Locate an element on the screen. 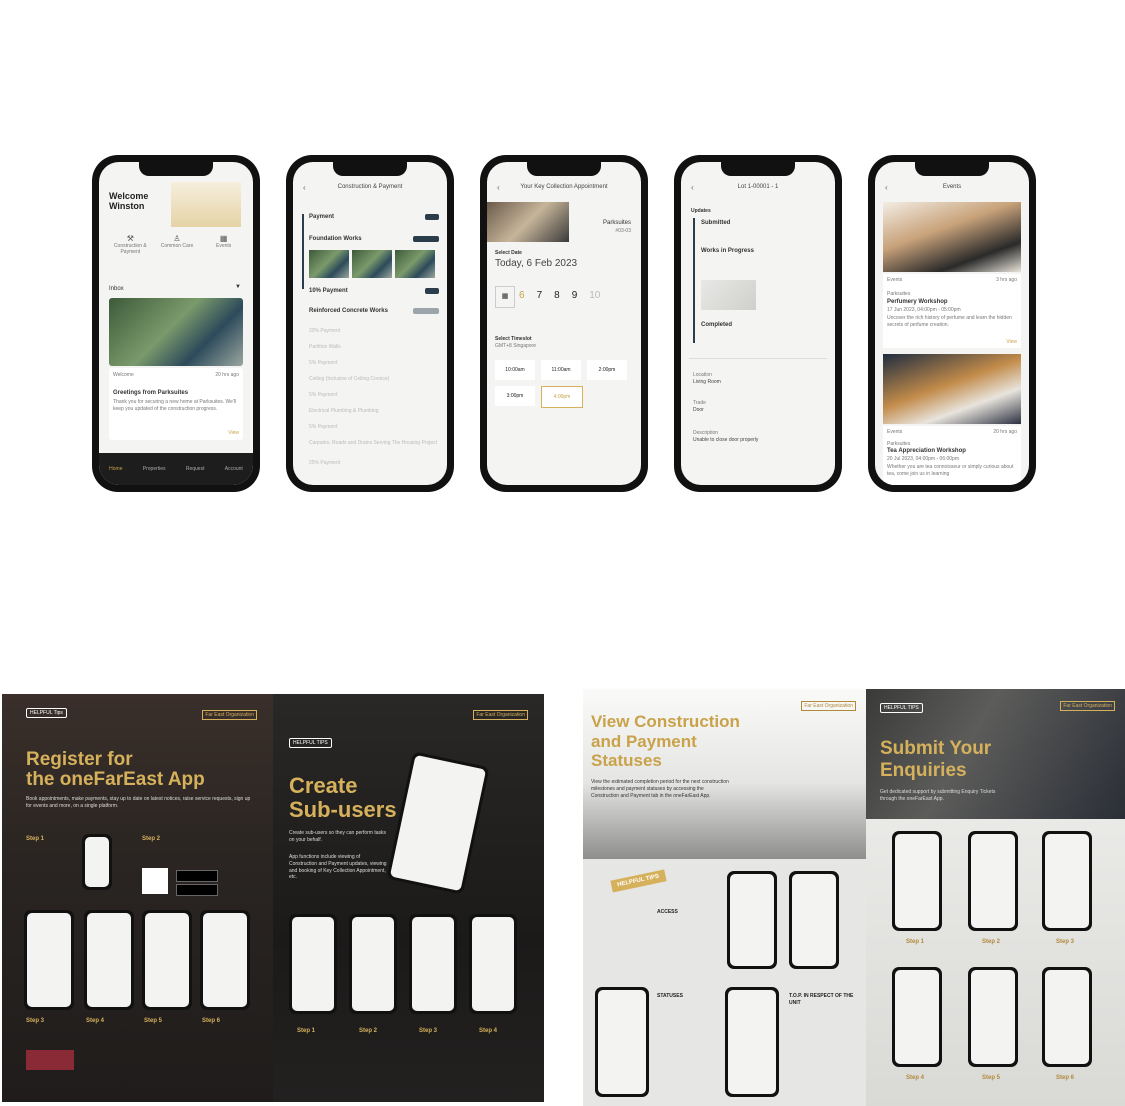 This screenshot has width=1125, height=1106. day-option: 8 is located at coordinates (557, 295).